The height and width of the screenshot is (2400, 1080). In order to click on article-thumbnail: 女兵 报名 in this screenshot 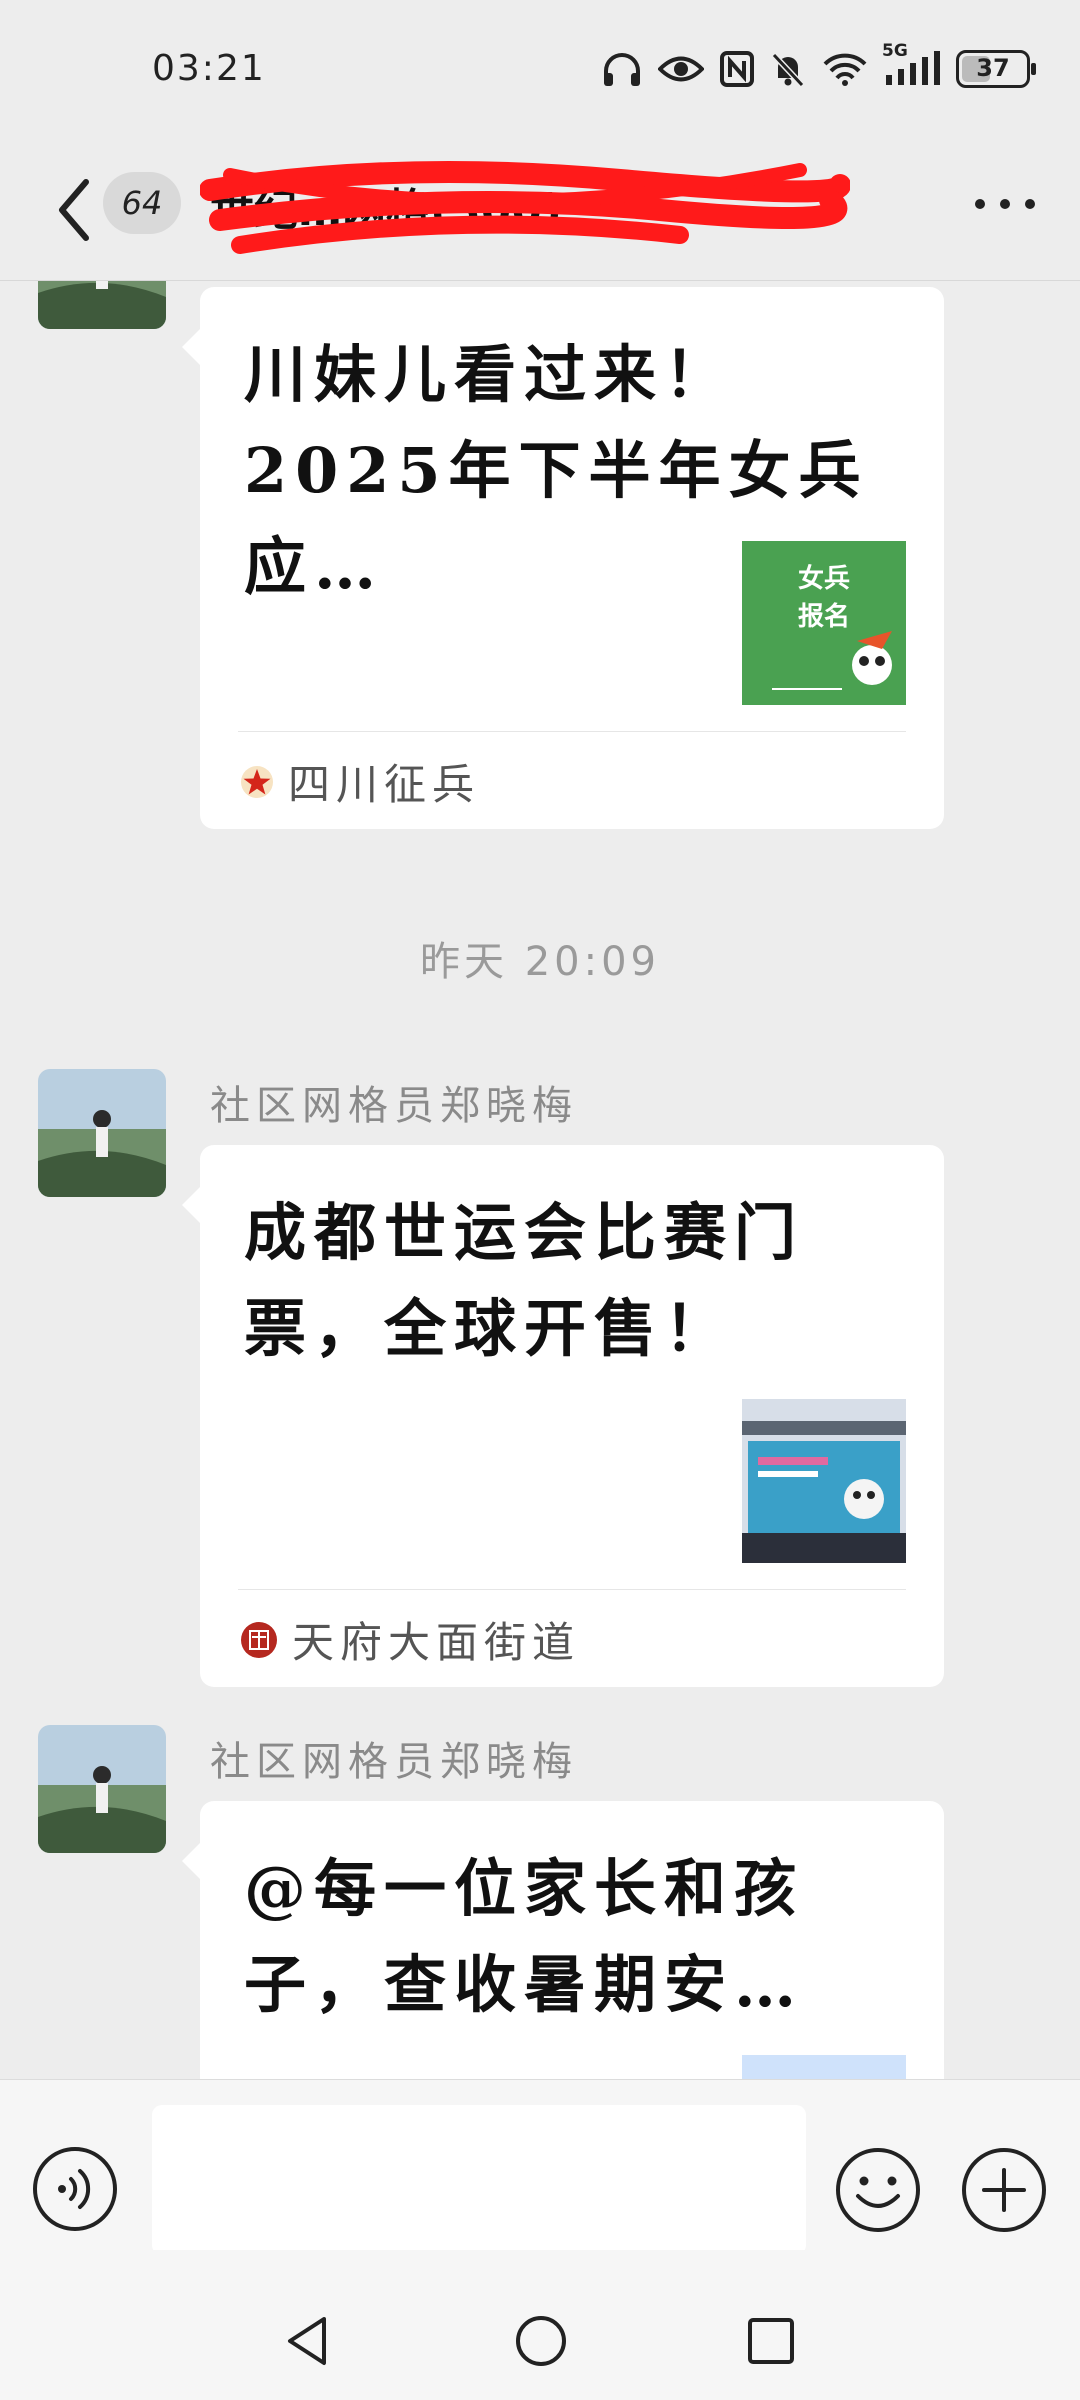, I will do `click(824, 623)`.